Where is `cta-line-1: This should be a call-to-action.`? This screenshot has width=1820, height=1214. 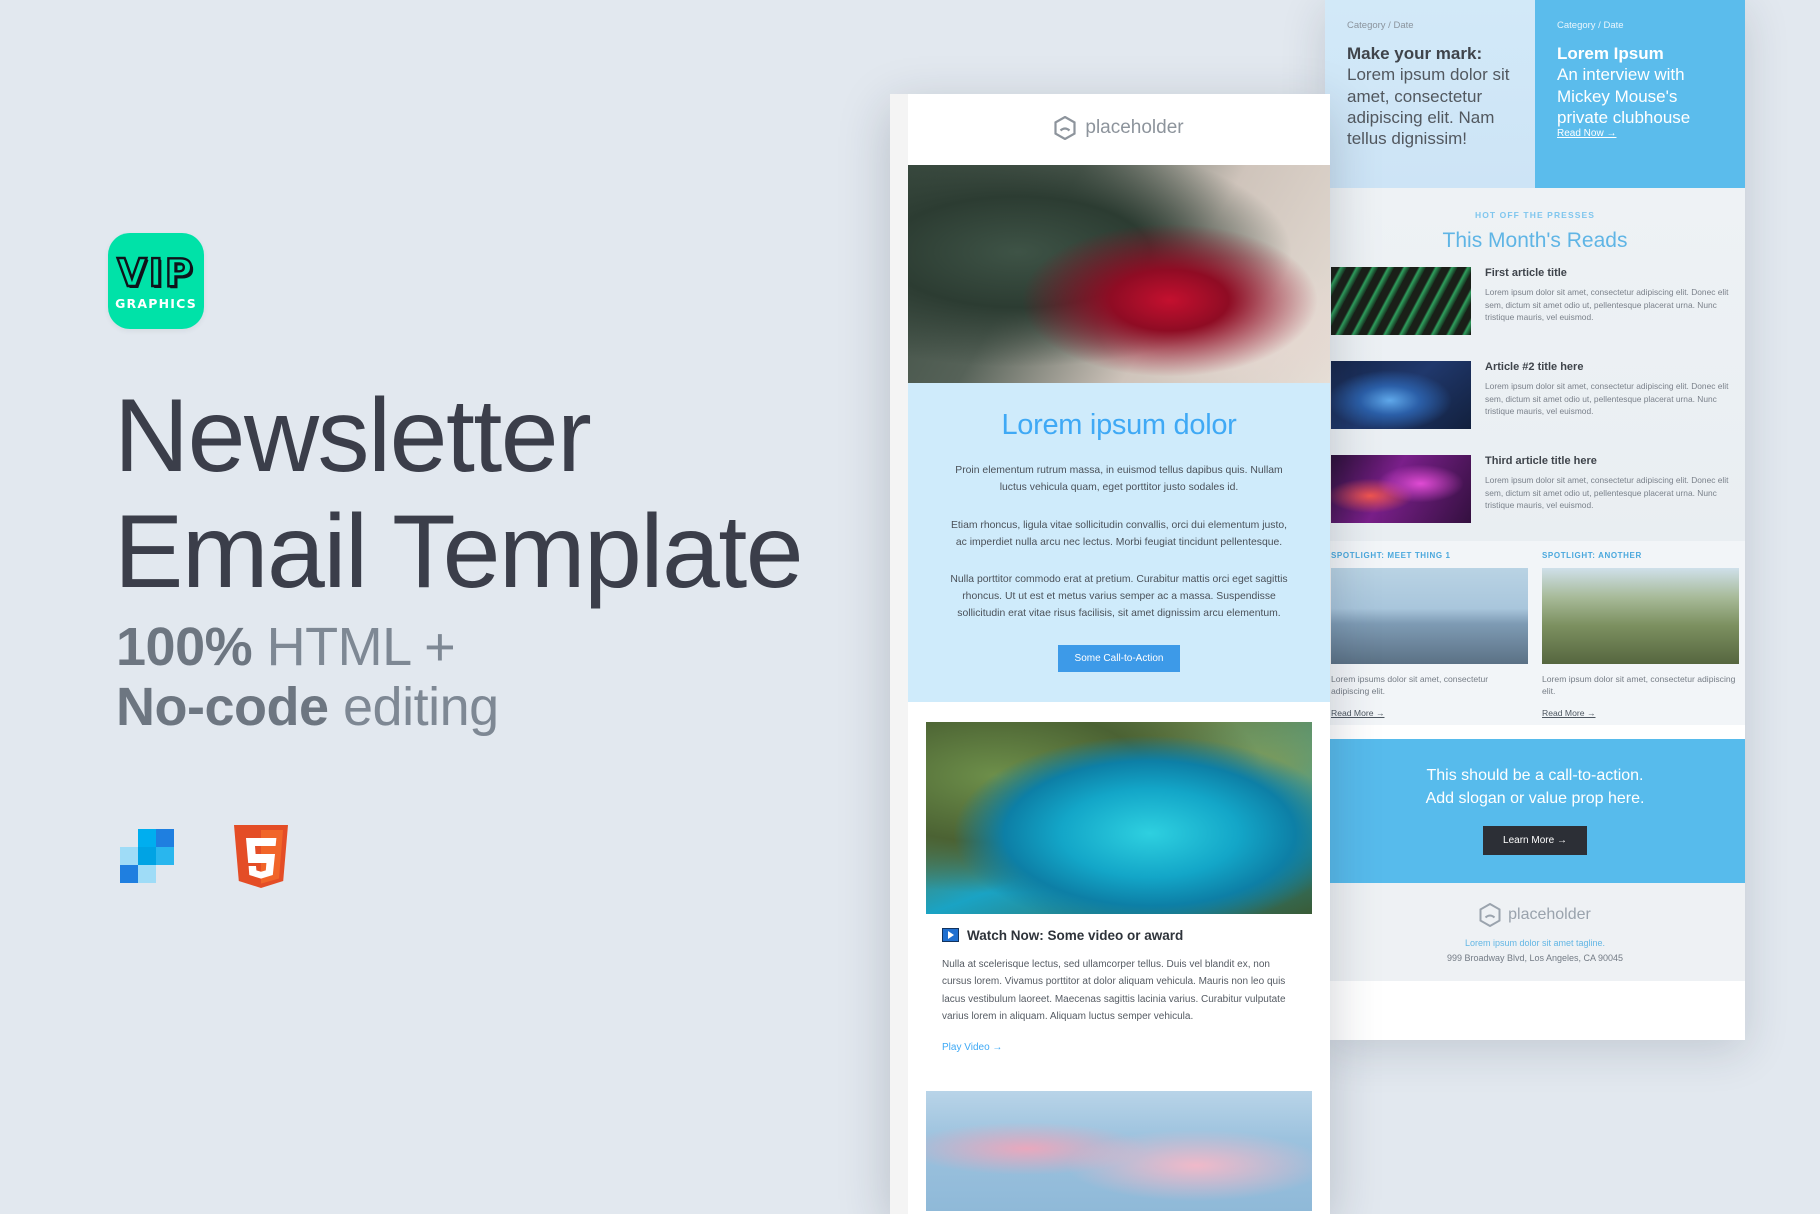 cta-line-1: This should be a call-to-action. is located at coordinates (1535, 775).